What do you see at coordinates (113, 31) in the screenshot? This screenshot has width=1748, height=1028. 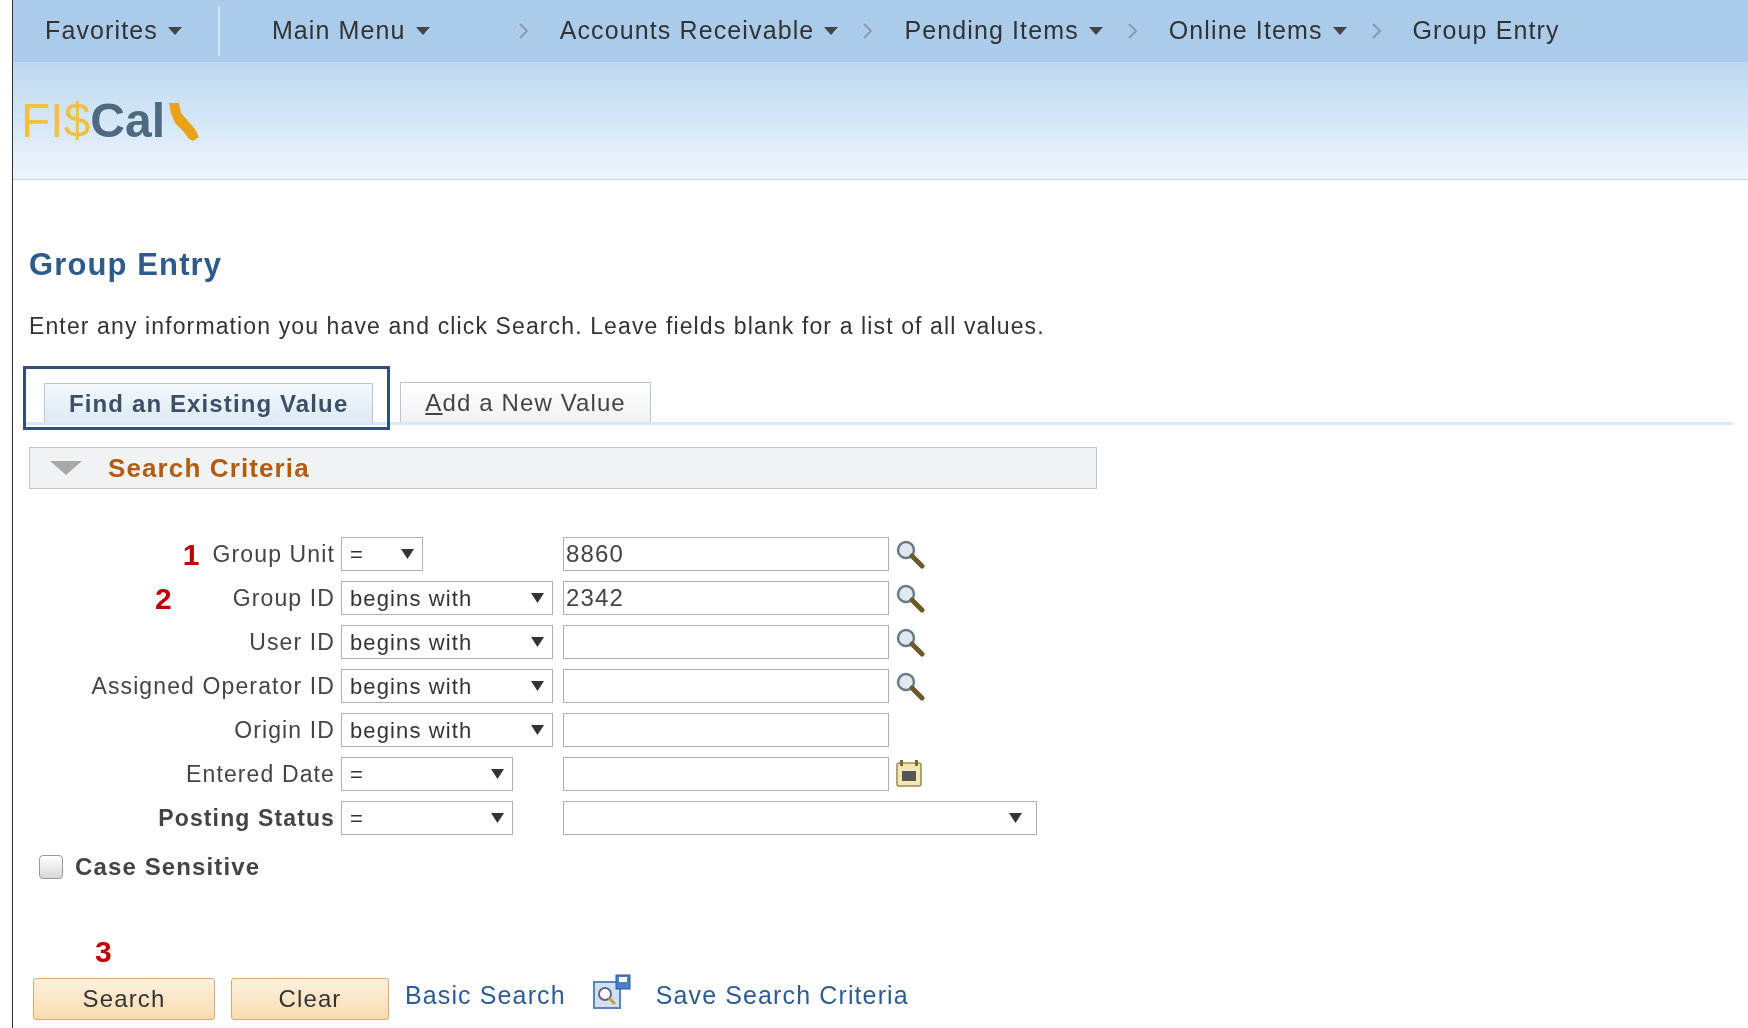 I see `menu-button: Favorites` at bounding box center [113, 31].